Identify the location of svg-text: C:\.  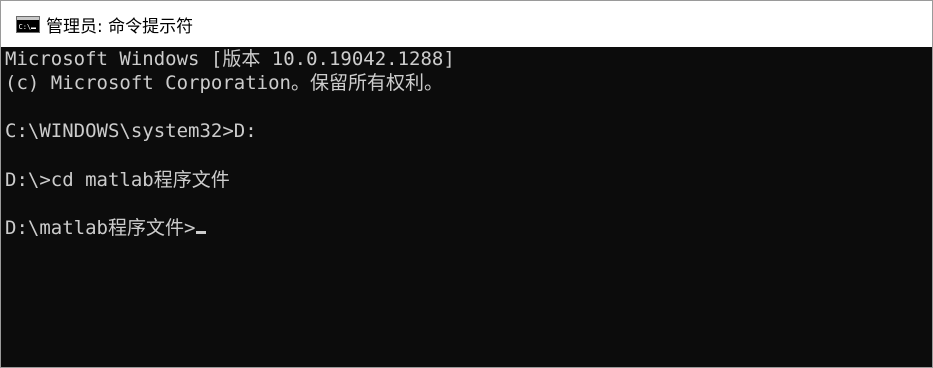
(25, 27).